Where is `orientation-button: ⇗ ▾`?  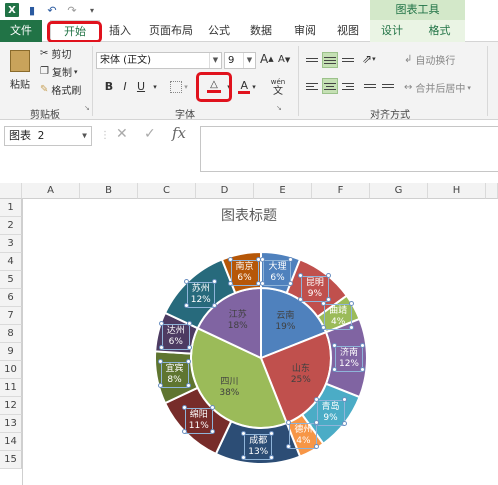 orientation-button: ⇗ ▾ is located at coordinates (369, 59).